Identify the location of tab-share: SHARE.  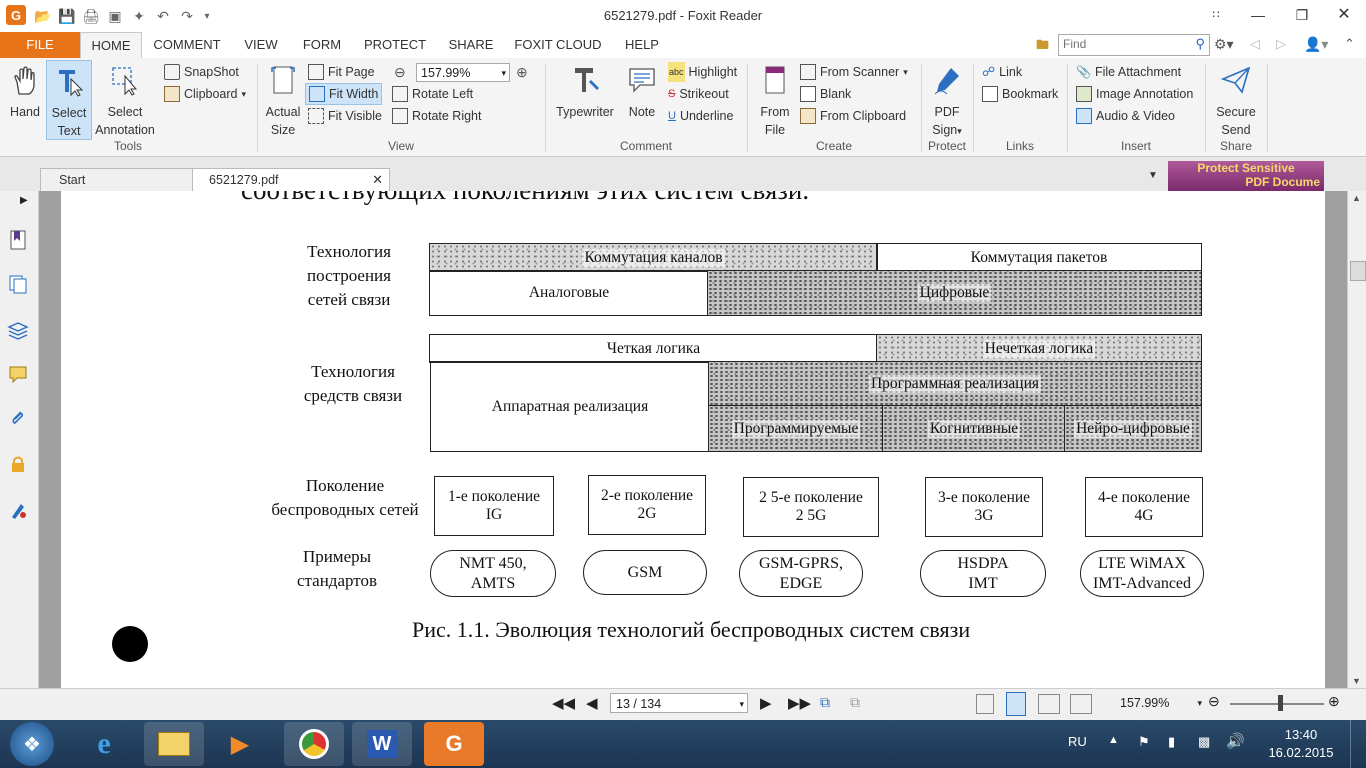
(471, 45).